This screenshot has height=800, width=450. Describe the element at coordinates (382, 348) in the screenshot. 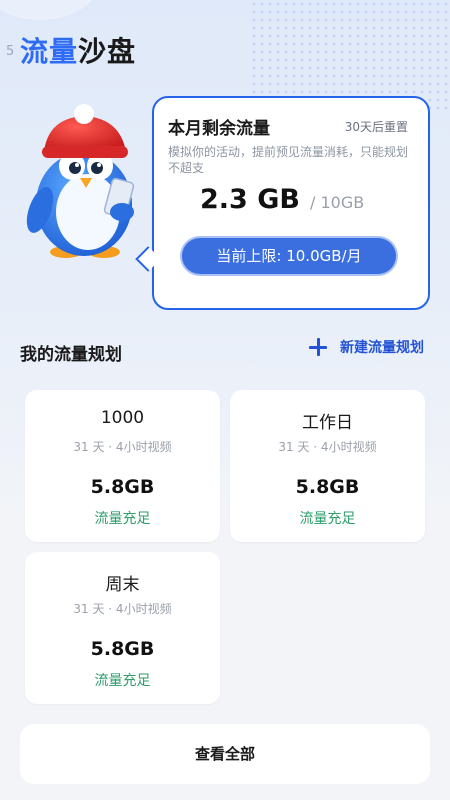

I see `new-plan-label: 新建流量规划` at that location.